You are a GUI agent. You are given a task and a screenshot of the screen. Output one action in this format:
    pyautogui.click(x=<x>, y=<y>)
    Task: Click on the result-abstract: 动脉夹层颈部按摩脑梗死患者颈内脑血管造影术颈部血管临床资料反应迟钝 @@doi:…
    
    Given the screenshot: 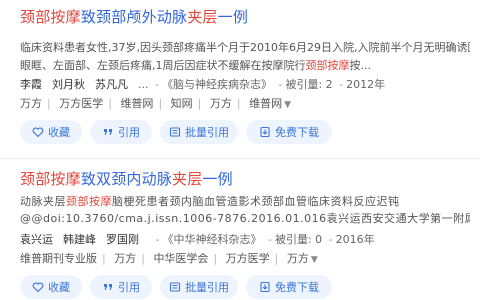 What is the action you would take?
    pyautogui.click(x=245, y=210)
    